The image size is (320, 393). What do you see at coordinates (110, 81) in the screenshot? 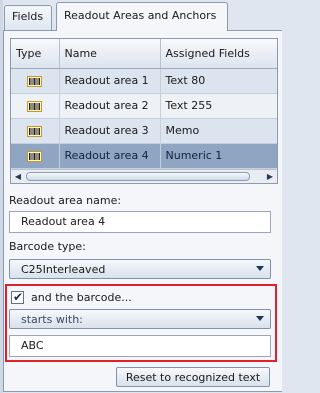
I see `name-cell: Readout area 1` at bounding box center [110, 81].